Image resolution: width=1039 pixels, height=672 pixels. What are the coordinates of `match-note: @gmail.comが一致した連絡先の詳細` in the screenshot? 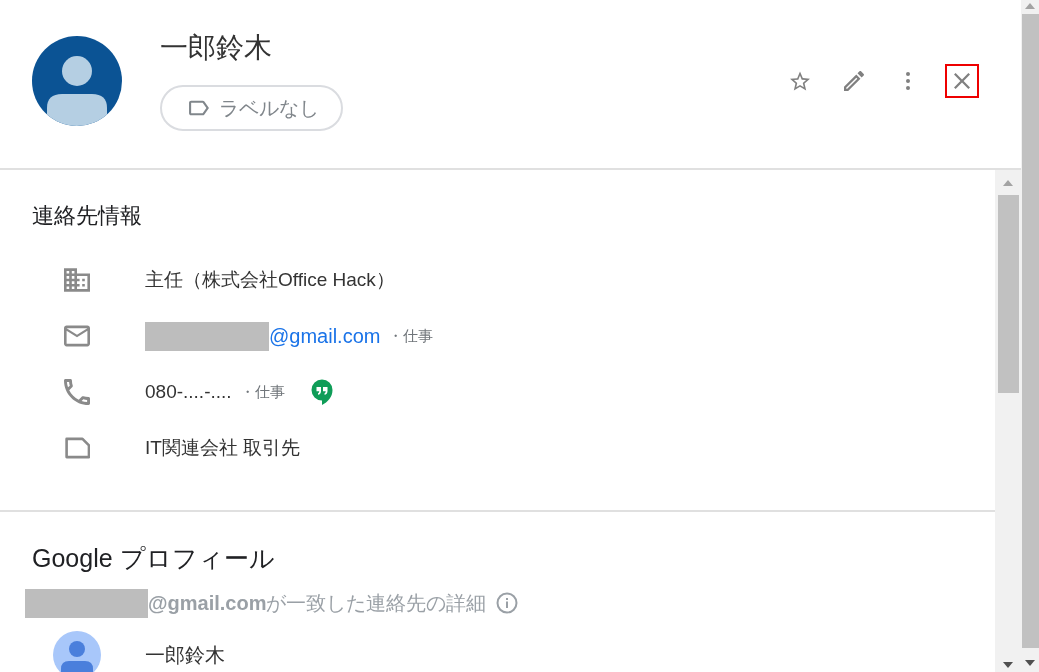 It's located at (317, 603).